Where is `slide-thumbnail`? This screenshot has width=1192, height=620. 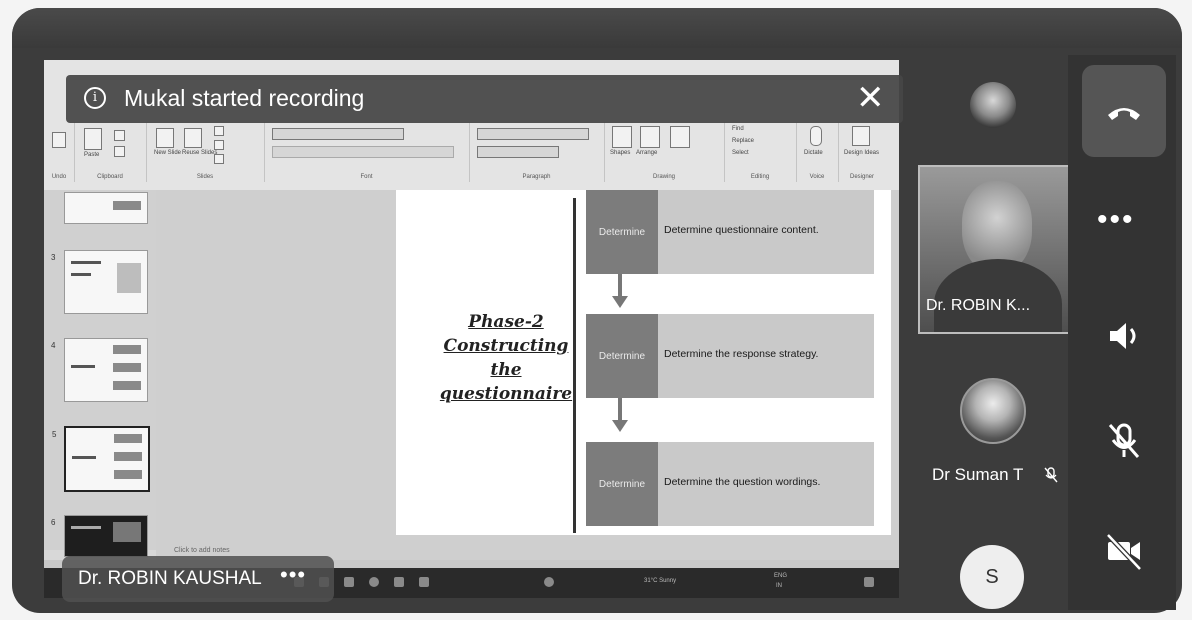
slide-thumbnail is located at coordinates (106, 208).